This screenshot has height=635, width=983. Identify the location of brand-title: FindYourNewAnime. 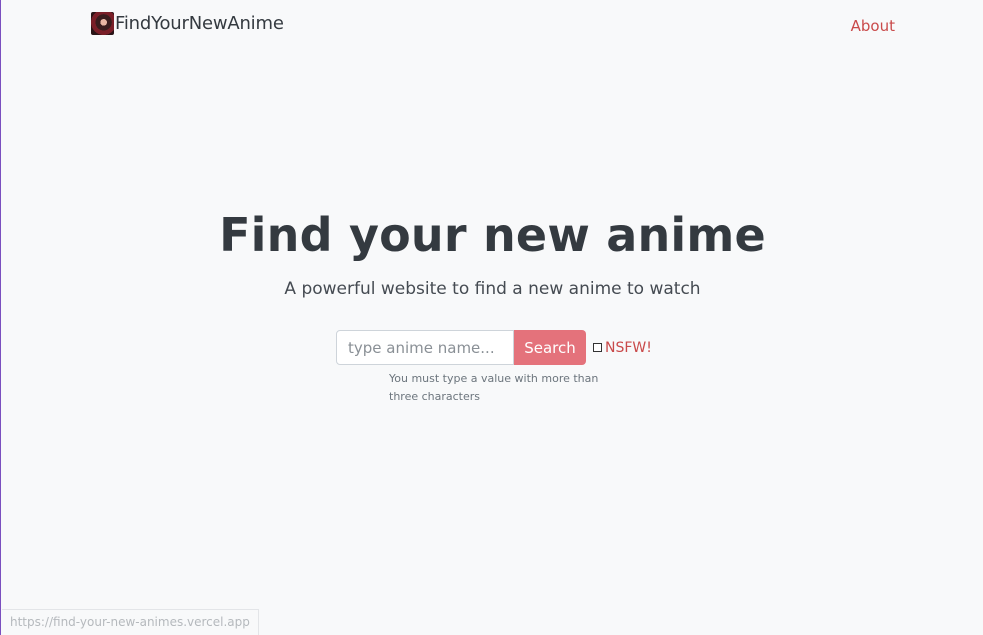
(199, 23).